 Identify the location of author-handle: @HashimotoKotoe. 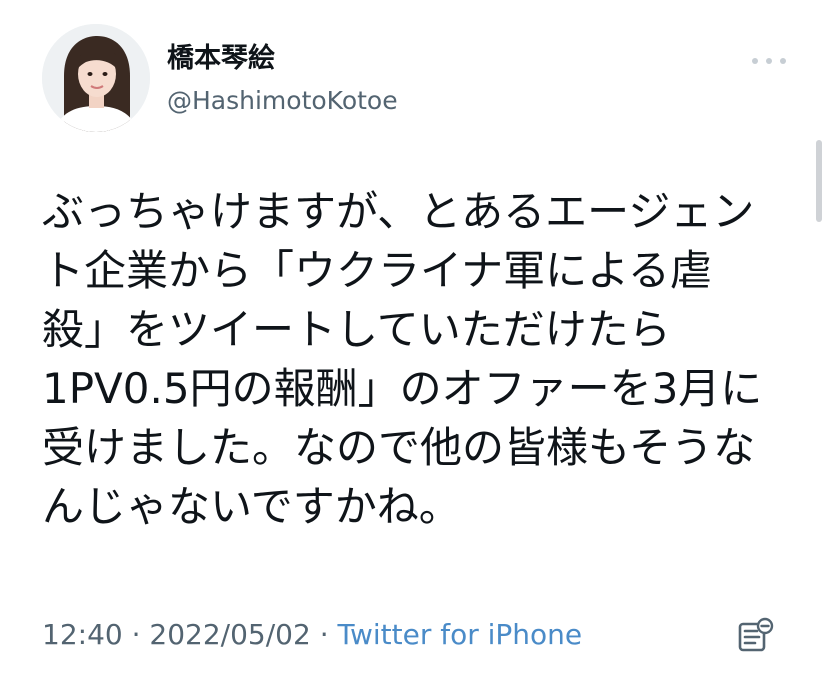
(282, 101).